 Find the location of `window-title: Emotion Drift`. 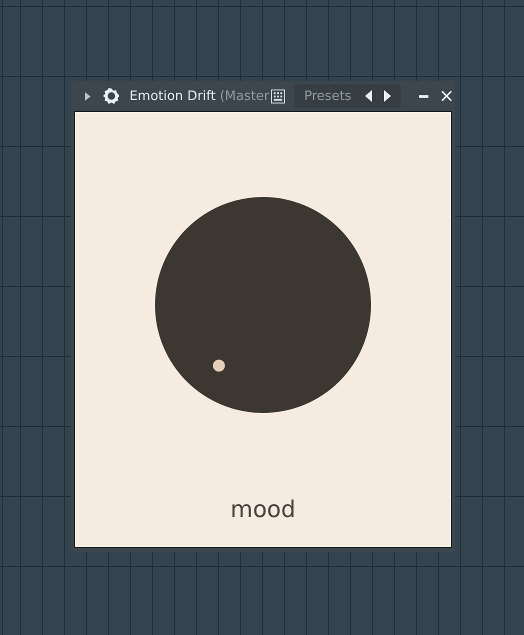

window-title: Emotion Drift is located at coordinates (172, 96).